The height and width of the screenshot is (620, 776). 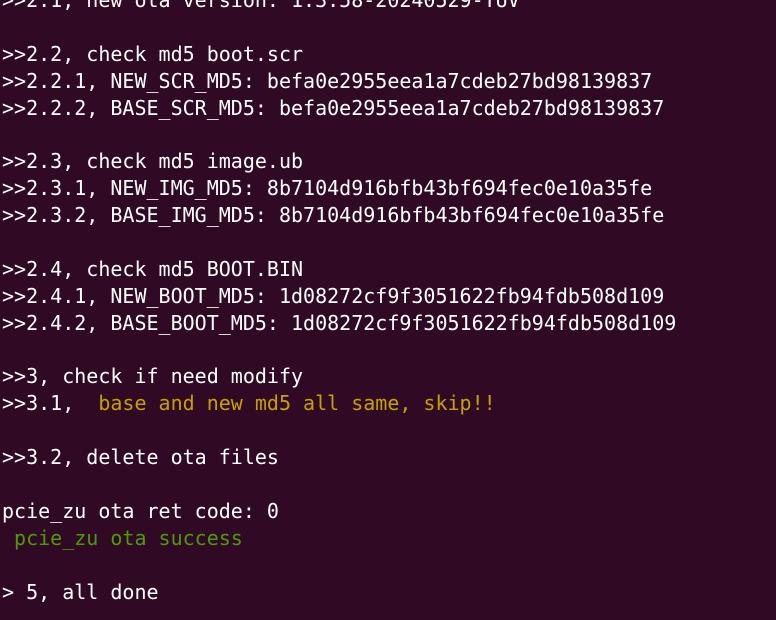 I want to click on terminal-line: >>3.2, delete ota files, so click(x=389, y=457).